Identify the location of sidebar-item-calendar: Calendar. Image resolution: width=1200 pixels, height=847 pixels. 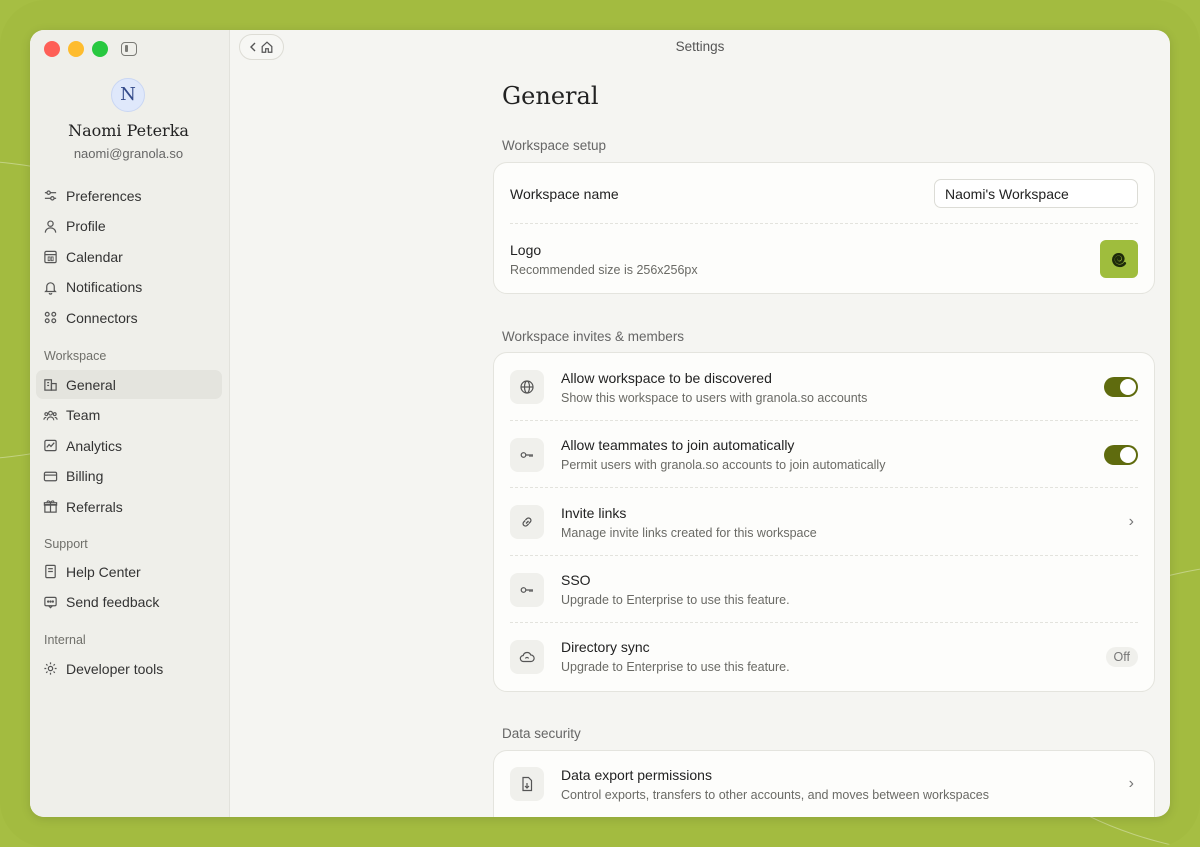
(129, 256).